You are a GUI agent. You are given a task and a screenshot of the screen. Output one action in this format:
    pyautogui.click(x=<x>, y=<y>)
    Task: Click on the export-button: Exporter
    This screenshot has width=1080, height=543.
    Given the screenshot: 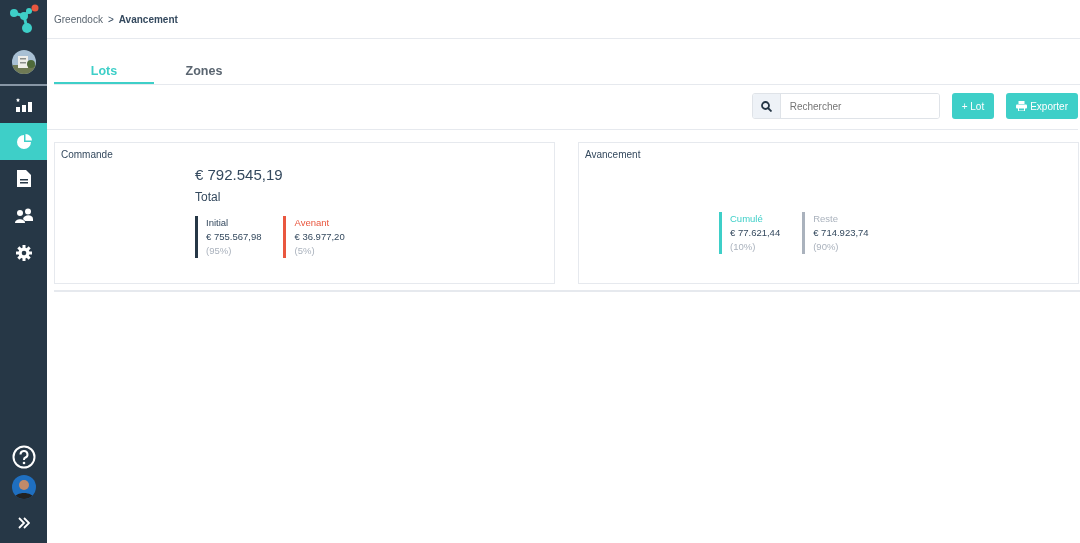 What is the action you would take?
    pyautogui.click(x=1042, y=106)
    